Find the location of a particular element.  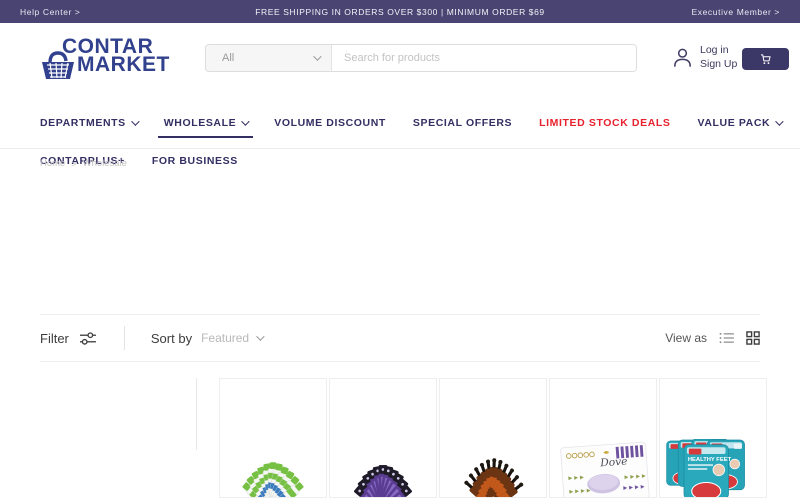

filter-button: Filter is located at coordinates (68, 338).